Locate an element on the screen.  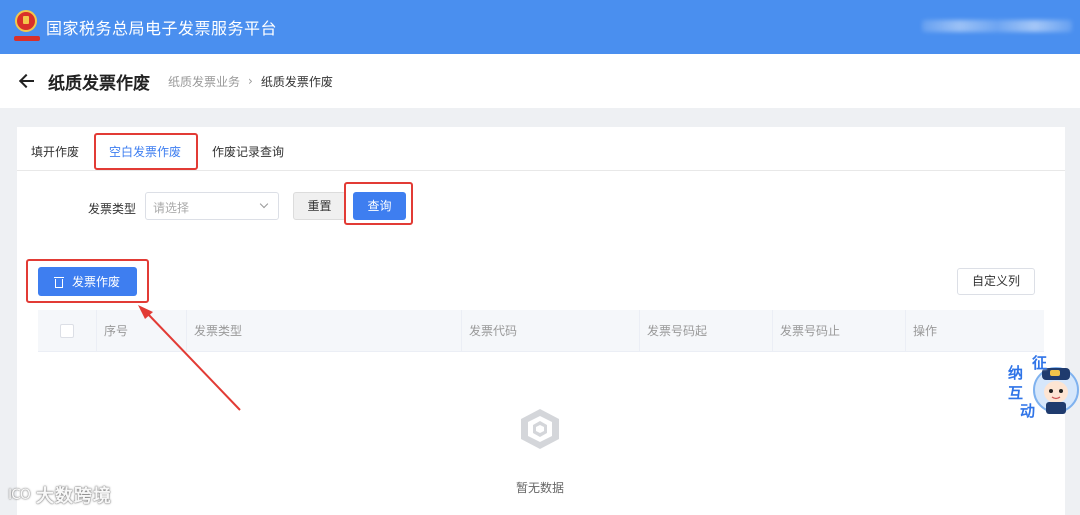
mascot-char-4: 动 is located at coordinates (1028, 411).